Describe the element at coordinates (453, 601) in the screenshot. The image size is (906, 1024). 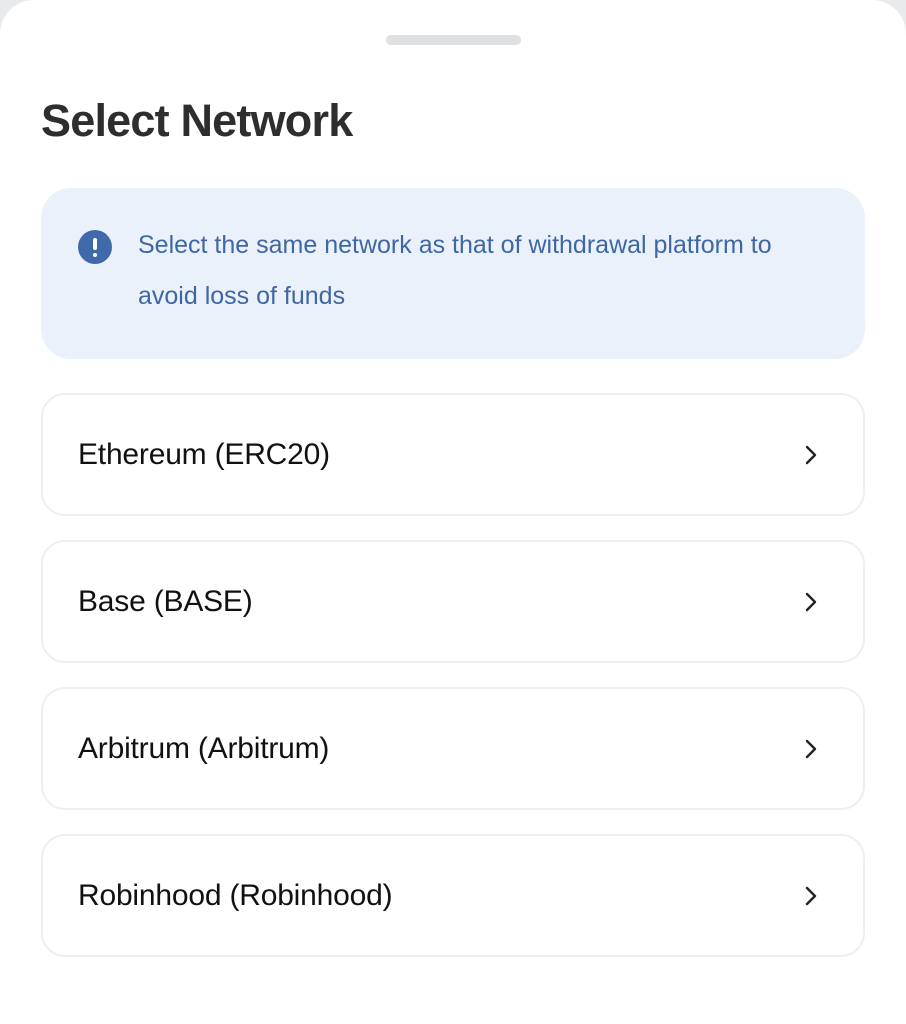
I see `network-option-base: Base (BASE)` at that location.